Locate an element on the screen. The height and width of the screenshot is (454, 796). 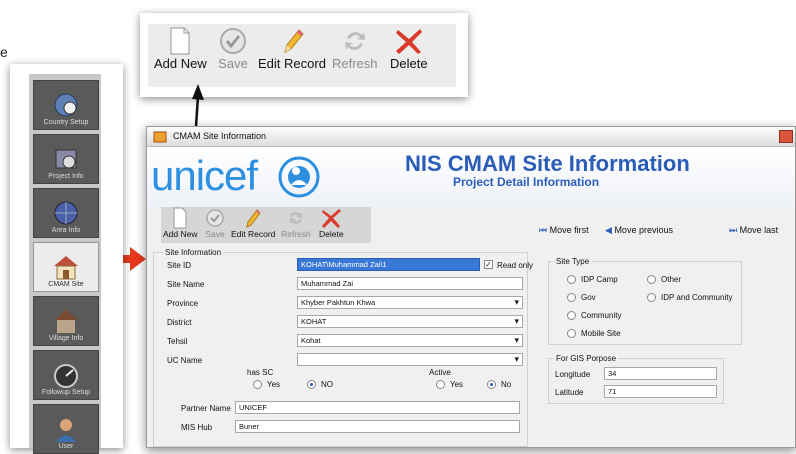
site-type-gov-radio is located at coordinates (571, 297).